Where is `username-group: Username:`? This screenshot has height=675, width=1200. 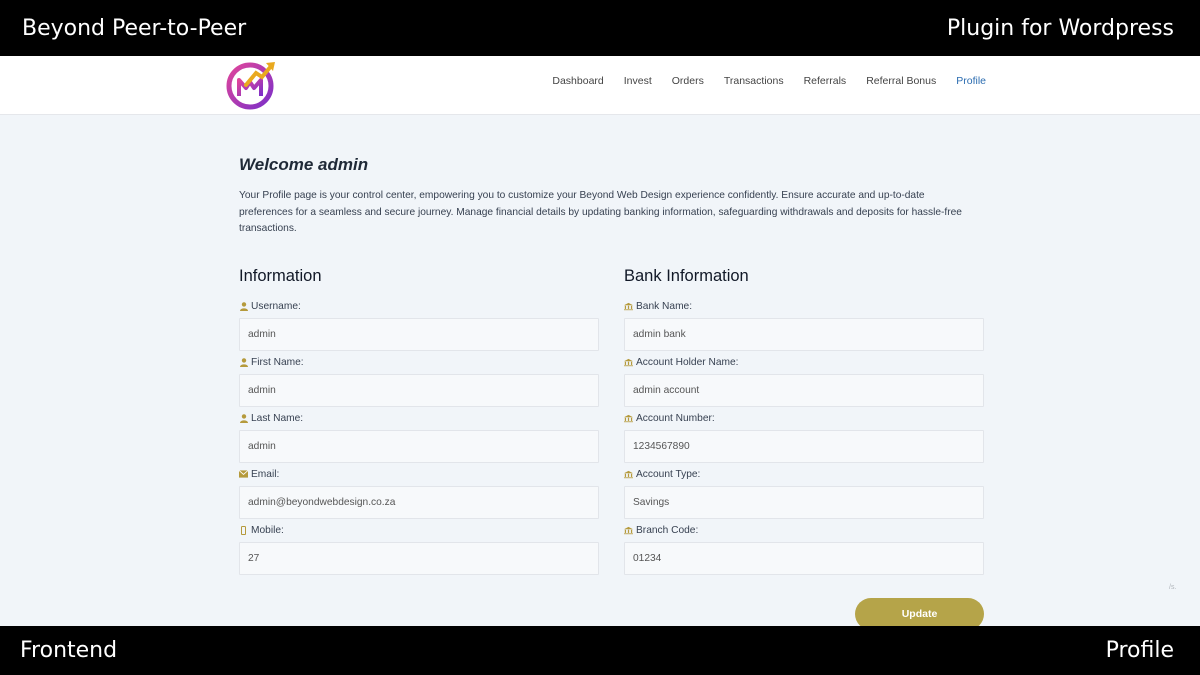
username-group: Username: is located at coordinates (419, 325).